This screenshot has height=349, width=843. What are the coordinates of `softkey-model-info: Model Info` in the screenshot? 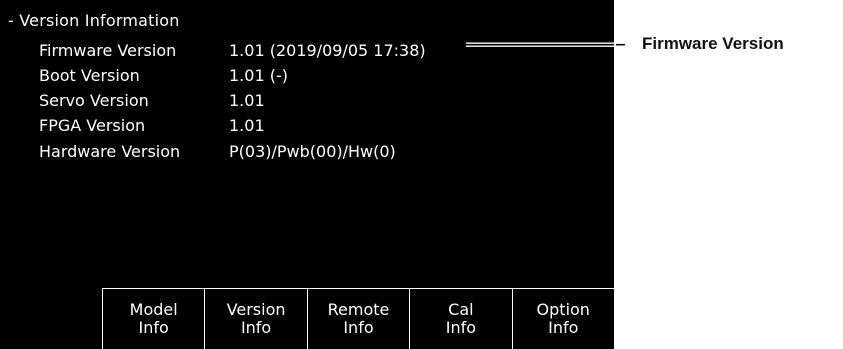 It's located at (153, 318).